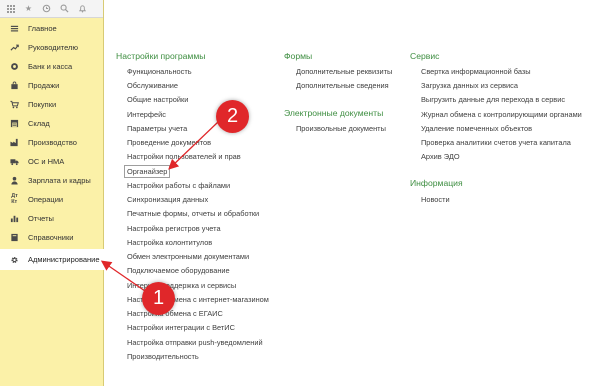 This screenshot has height=386, width=600. I want to click on link-export-to-service: Выгрузить данные для перехода в сервис, so click(493, 99).